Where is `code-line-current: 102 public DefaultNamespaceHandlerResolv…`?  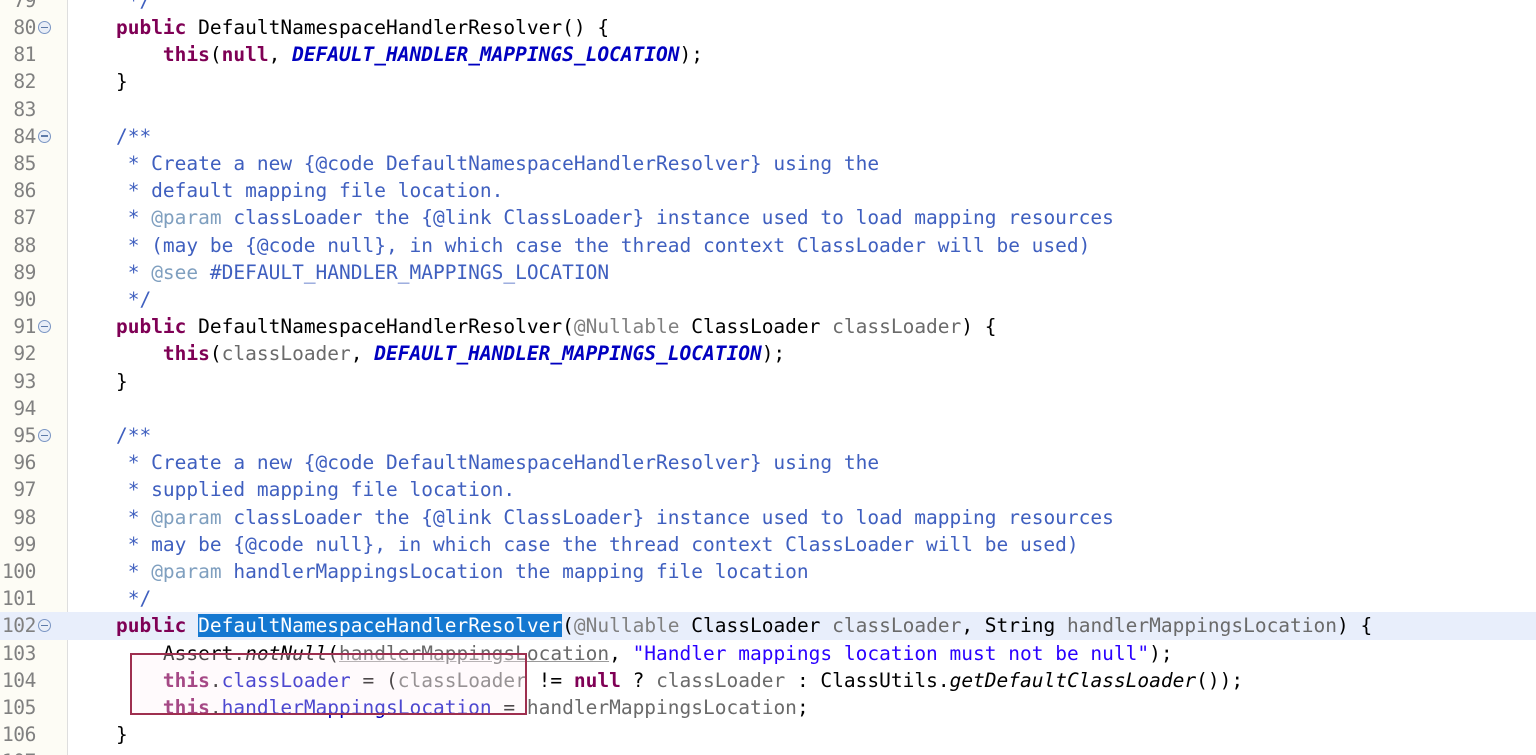 code-line-current: 102 public DefaultNamespaceHandlerResolv… is located at coordinates (768, 626).